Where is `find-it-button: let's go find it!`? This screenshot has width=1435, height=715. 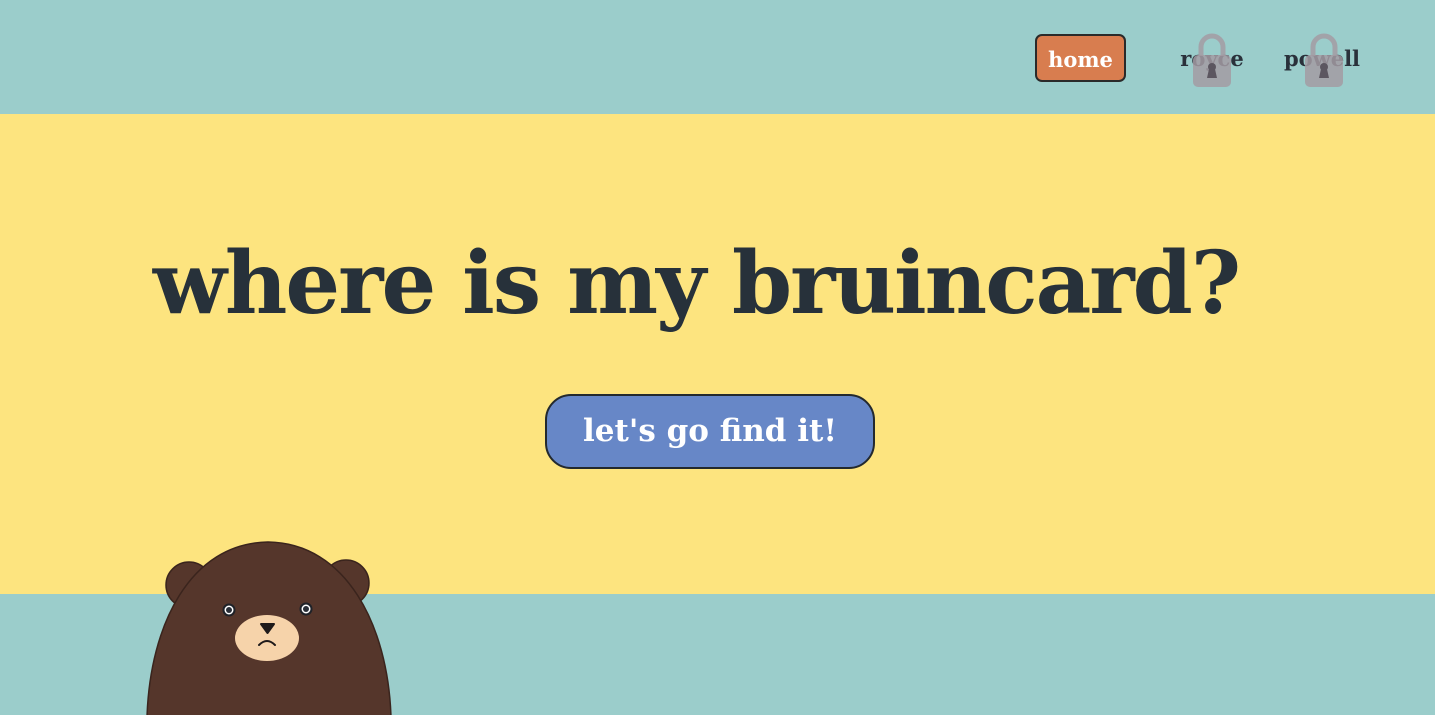 find-it-button: let's go find it! is located at coordinates (710, 431).